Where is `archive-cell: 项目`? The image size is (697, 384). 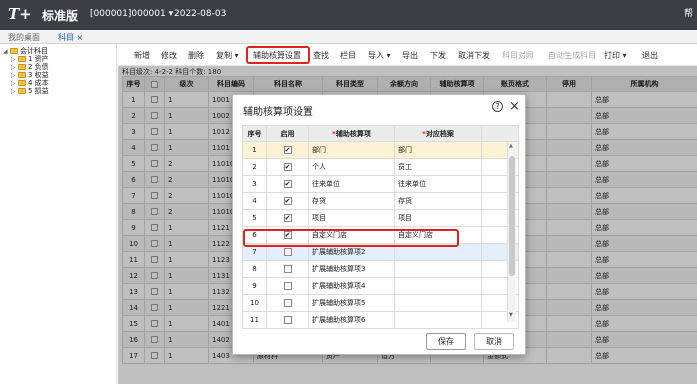
archive-cell: 项目 is located at coordinates (438, 218).